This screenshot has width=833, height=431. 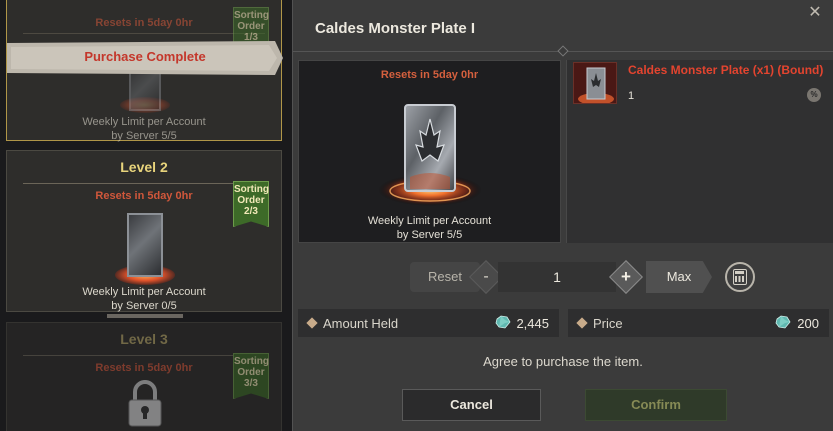 I want to click on divider-ornament, so click(x=563, y=51).